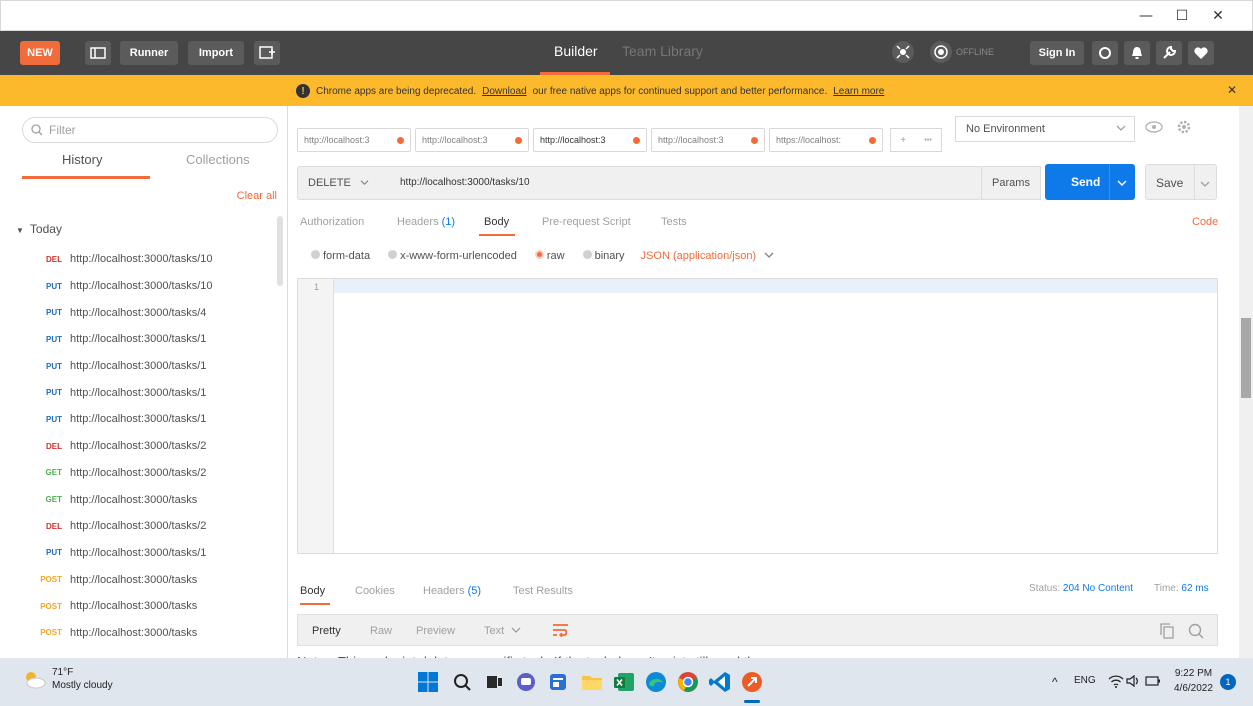 The height and width of the screenshot is (706, 1253). Describe the element at coordinates (1153, 682) in the screenshot. I see `battery-icon` at that location.